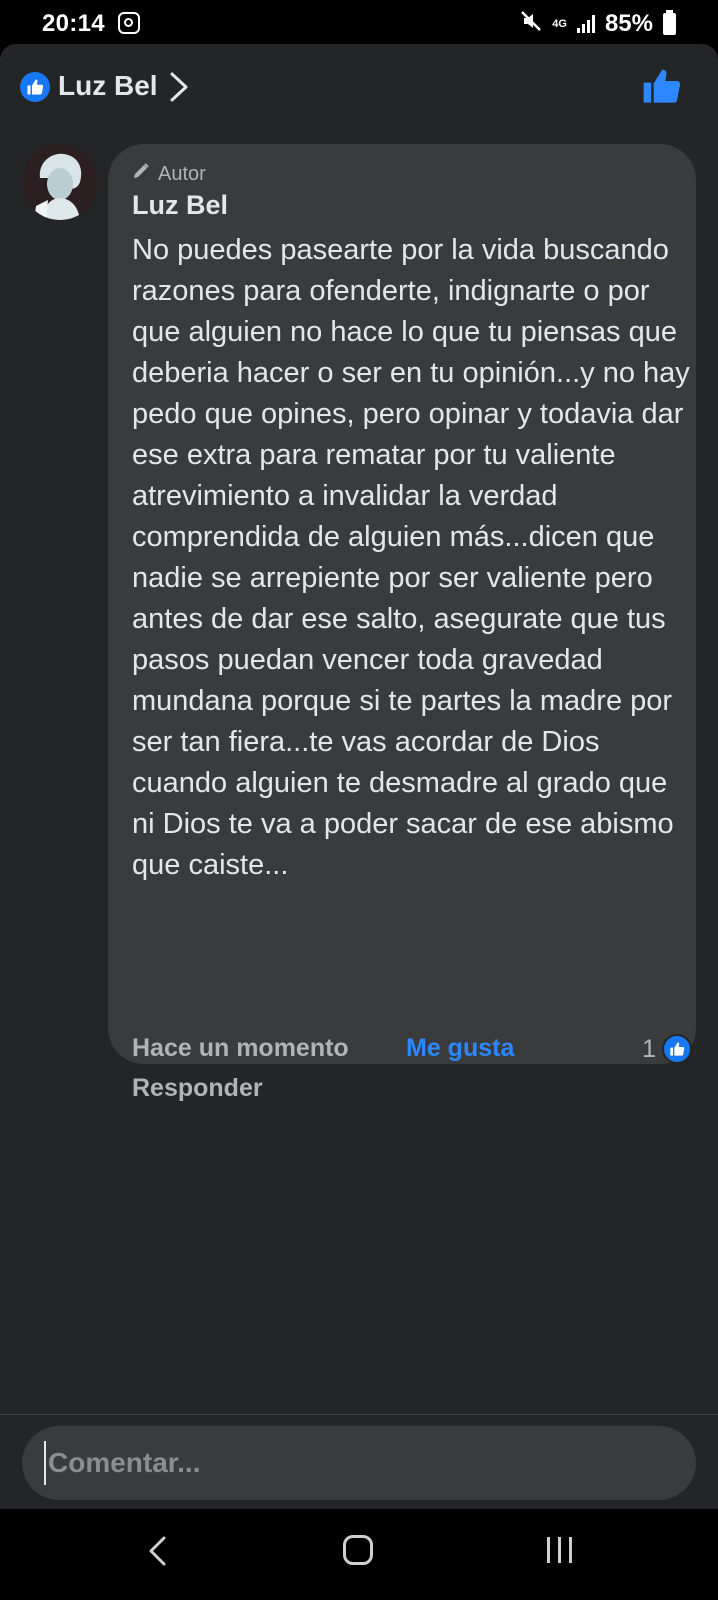 This screenshot has width=718, height=1600. I want to click on pencil-icon, so click(141, 174).